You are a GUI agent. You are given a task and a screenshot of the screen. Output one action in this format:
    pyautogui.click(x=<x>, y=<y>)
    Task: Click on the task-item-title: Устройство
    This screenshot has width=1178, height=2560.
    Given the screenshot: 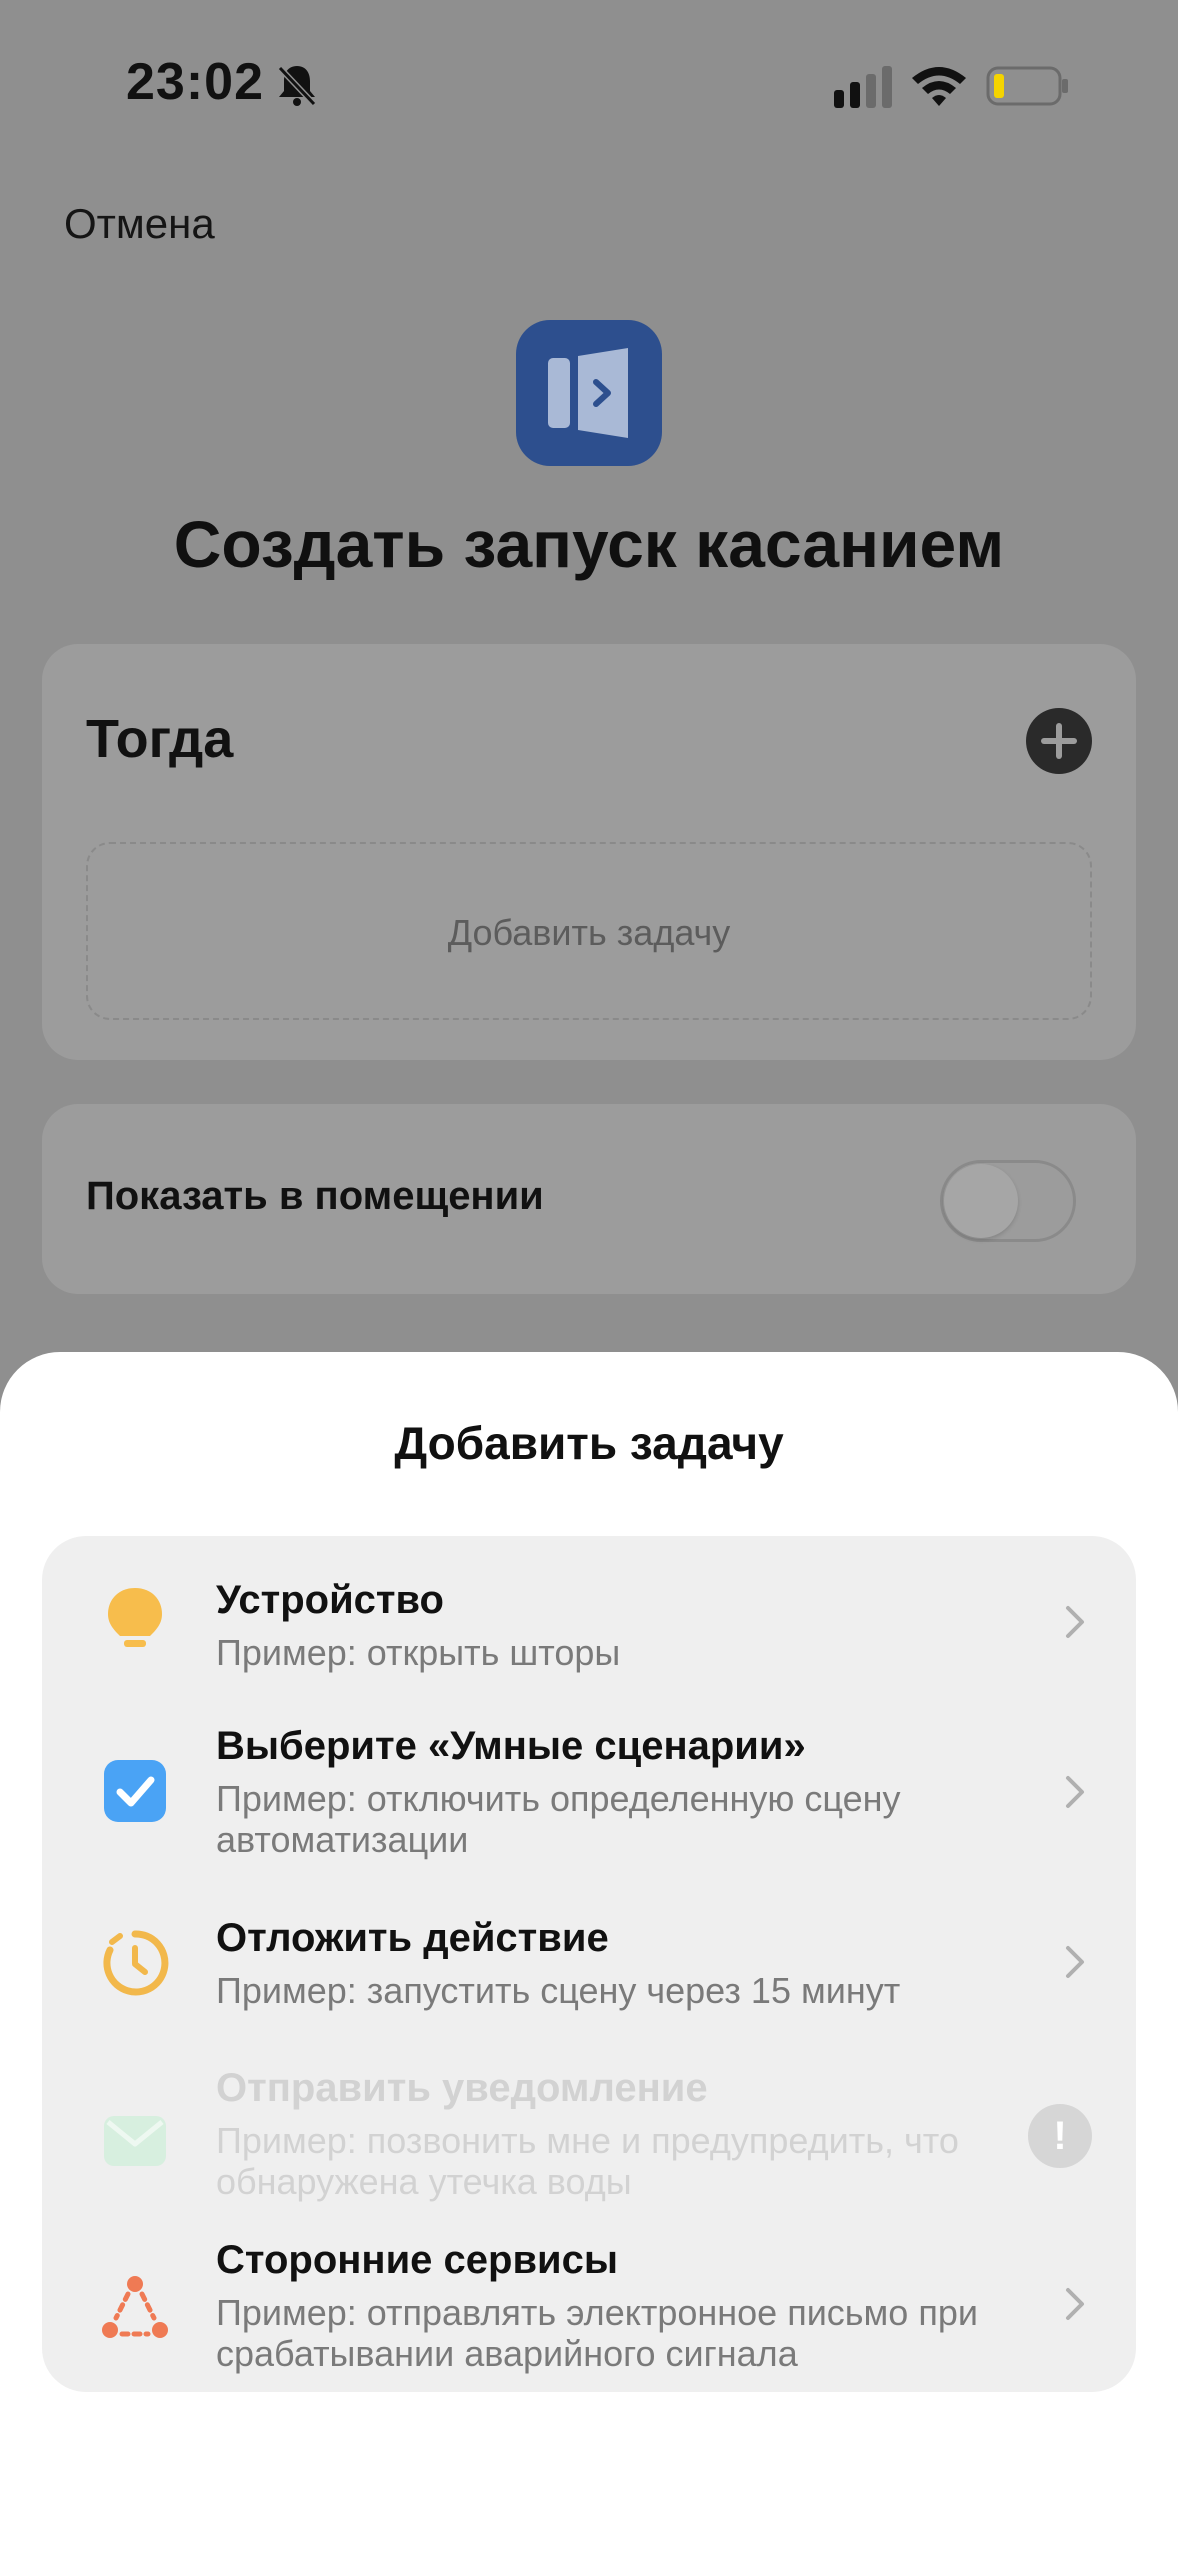 What is the action you would take?
    pyautogui.click(x=330, y=1600)
    